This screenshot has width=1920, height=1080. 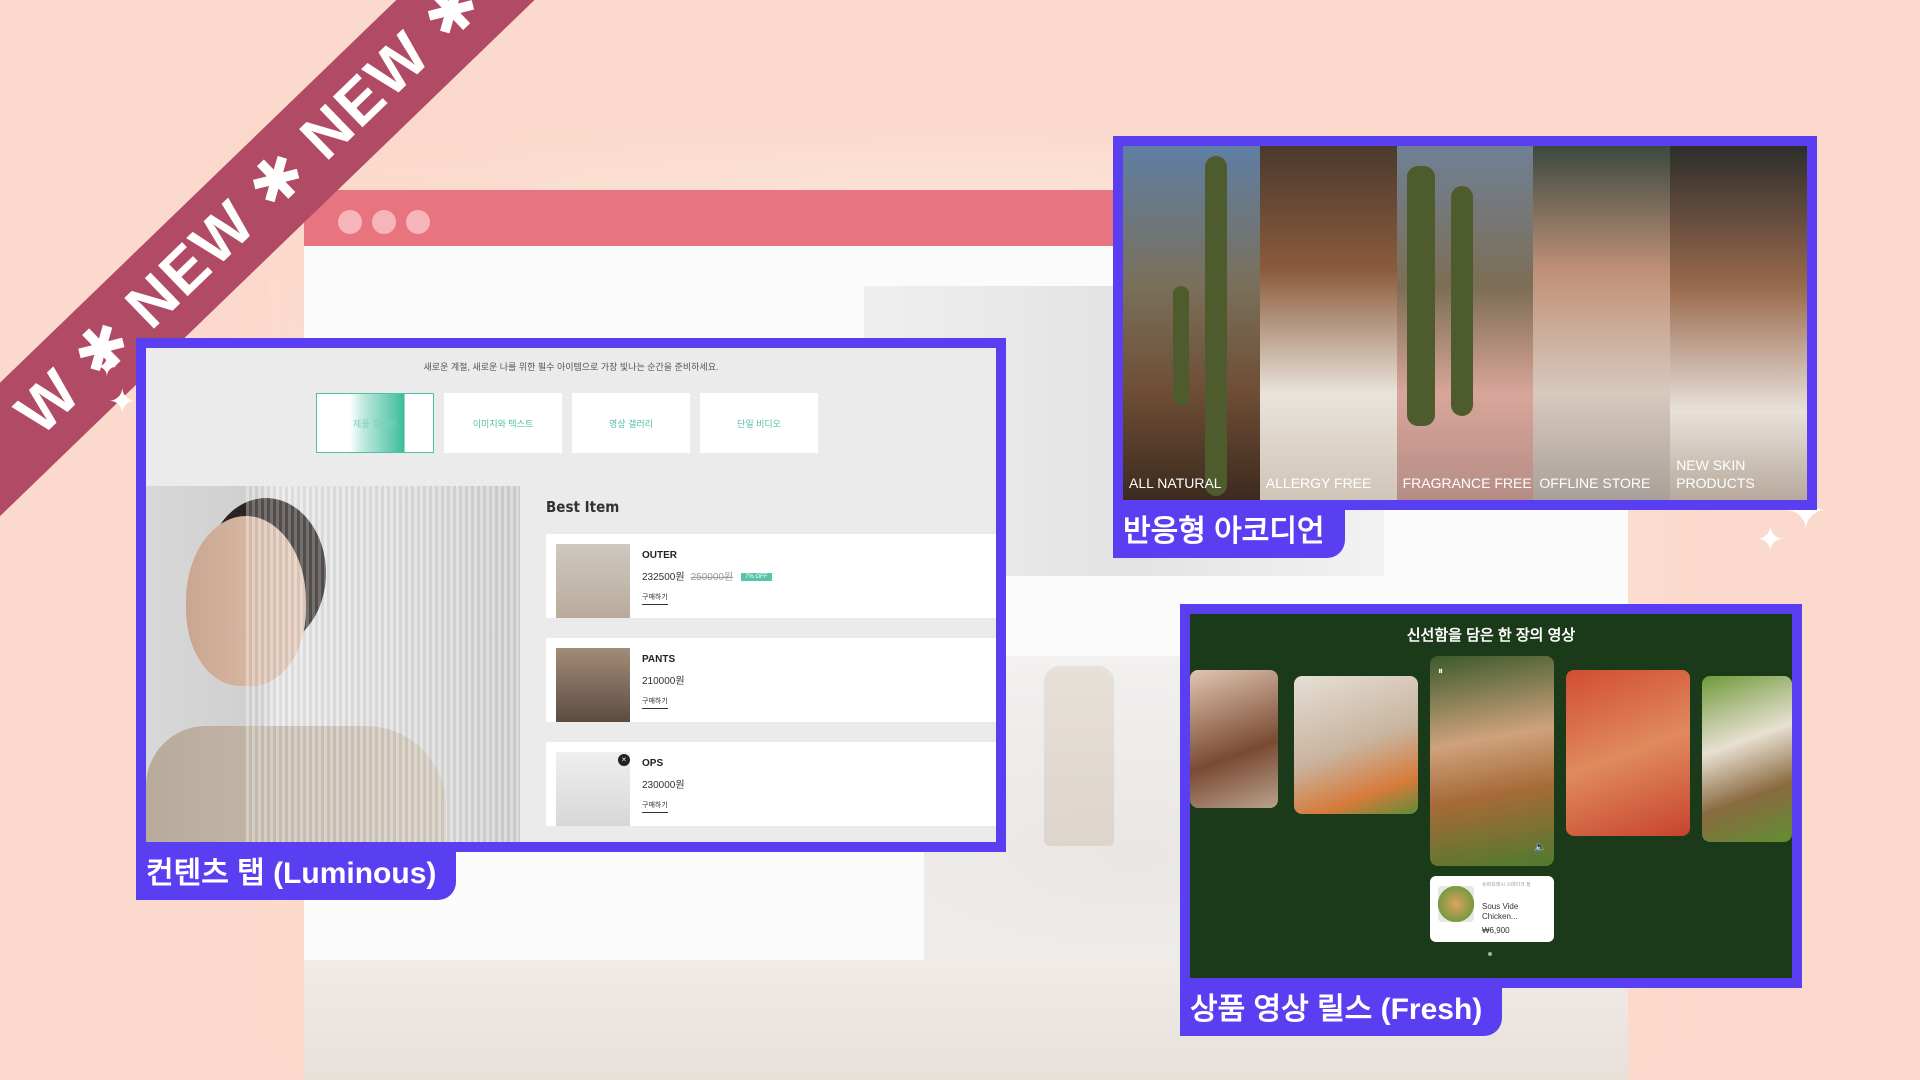 I want to click on sale-price: 232500원, so click(x=663, y=577).